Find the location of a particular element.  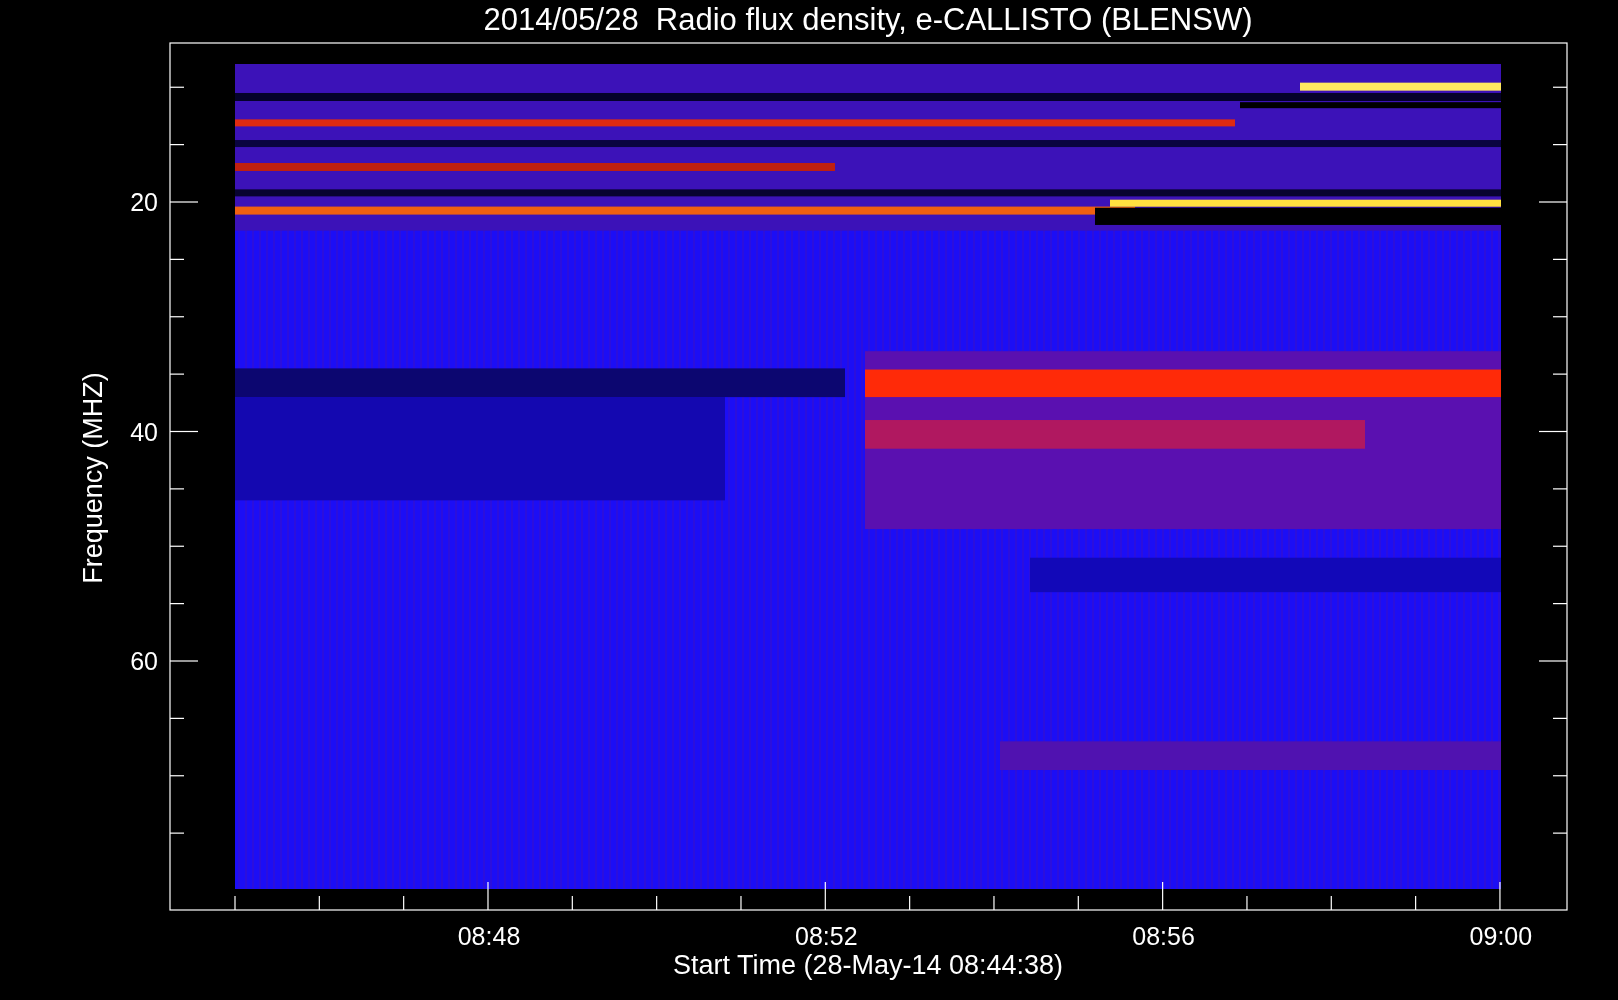

tick-label: 40 is located at coordinates (144, 431).